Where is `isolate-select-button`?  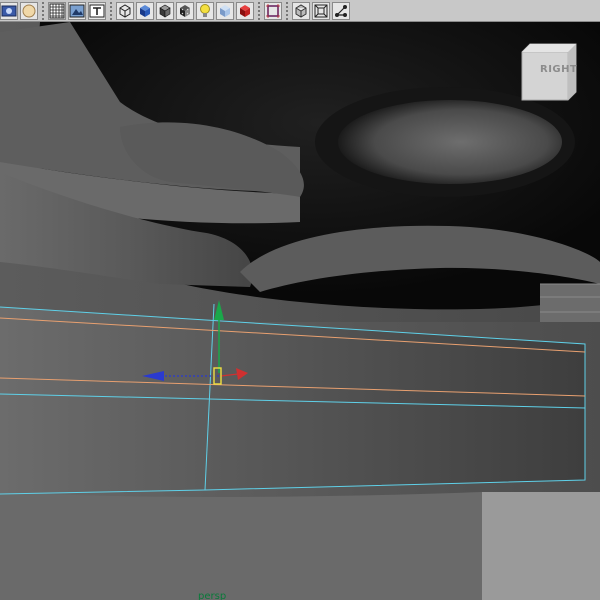 isolate-select-button is located at coordinates (273, 10).